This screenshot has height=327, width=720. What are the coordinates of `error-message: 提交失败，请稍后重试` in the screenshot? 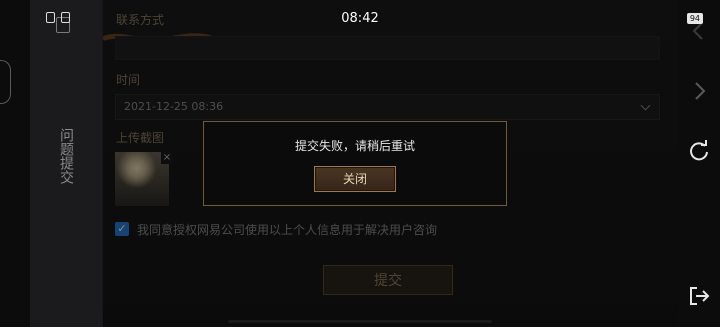 It's located at (354, 146).